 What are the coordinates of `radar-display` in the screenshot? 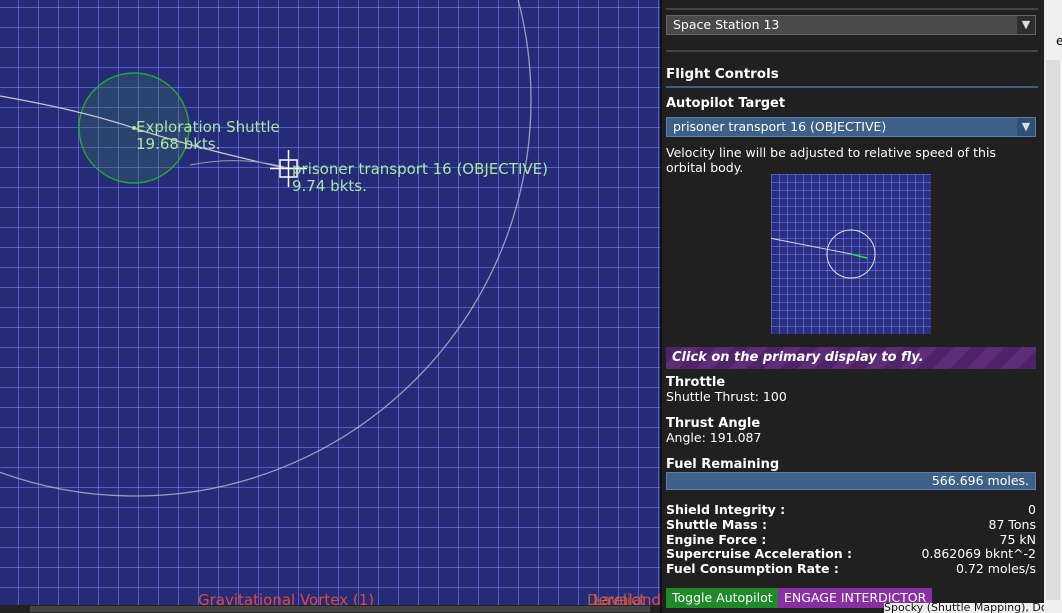 It's located at (839, 254).